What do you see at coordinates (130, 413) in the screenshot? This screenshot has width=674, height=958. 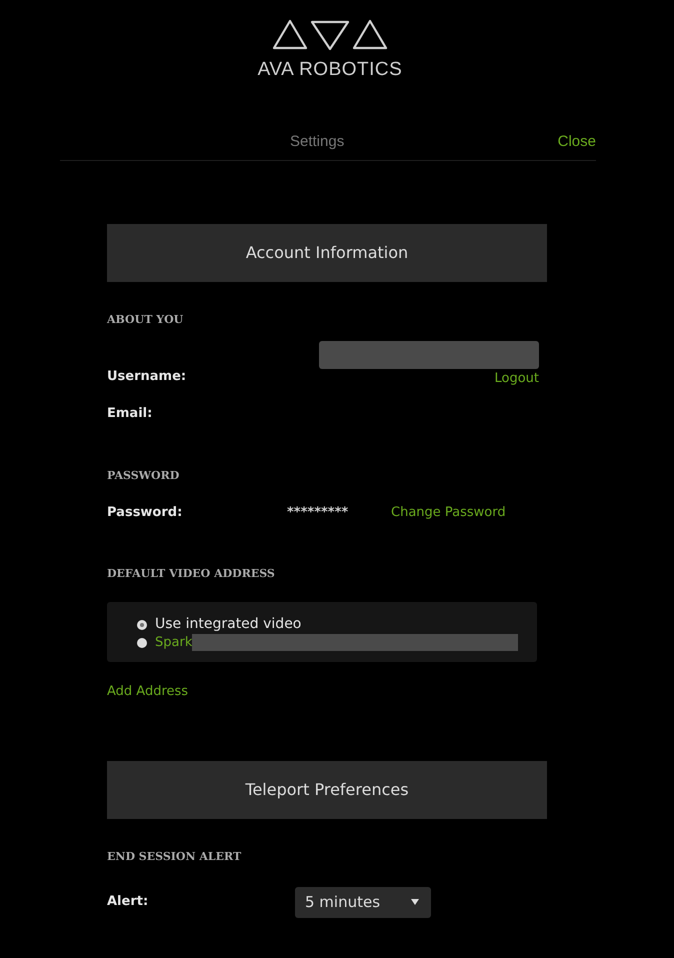 I see `field-label: Email:` at bounding box center [130, 413].